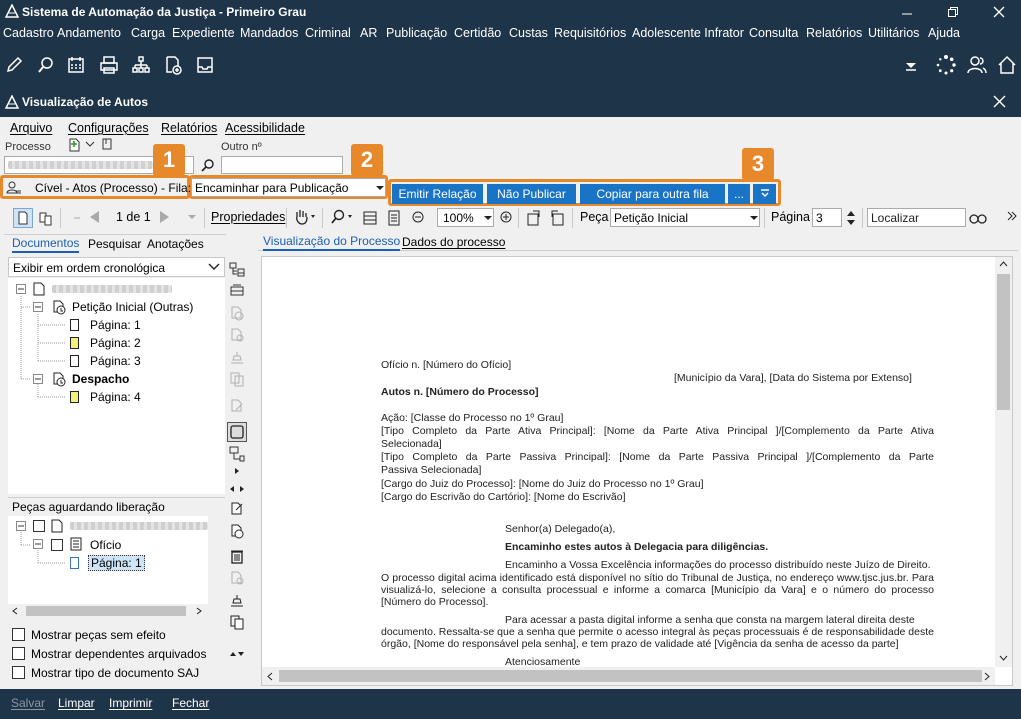  Describe the element at coordinates (237, 556) in the screenshot. I see `delete-icon` at that location.